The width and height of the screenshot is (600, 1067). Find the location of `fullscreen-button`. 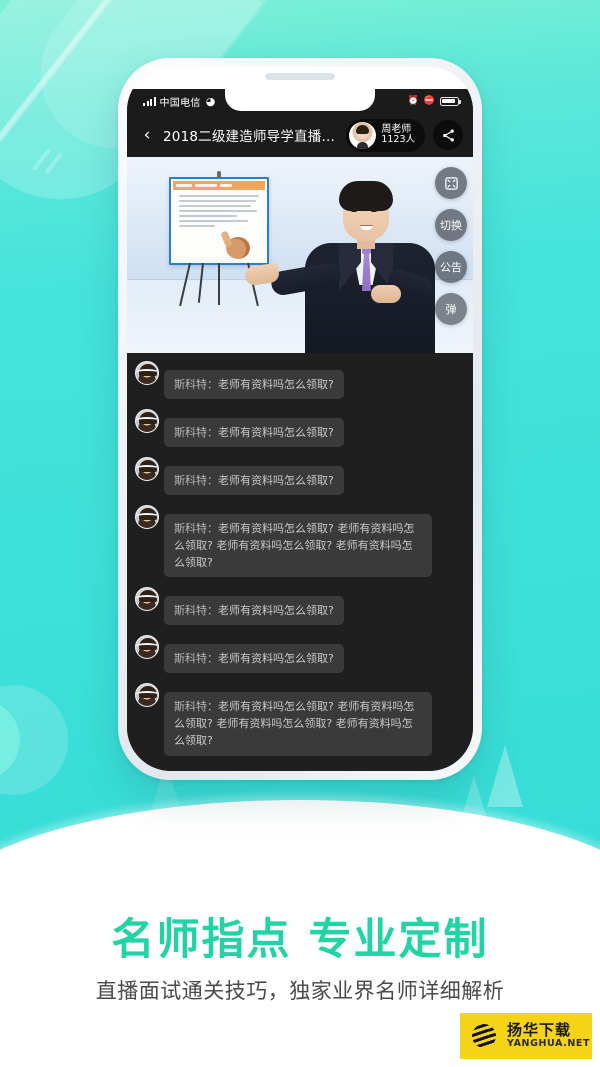

fullscreen-button is located at coordinates (451, 183).